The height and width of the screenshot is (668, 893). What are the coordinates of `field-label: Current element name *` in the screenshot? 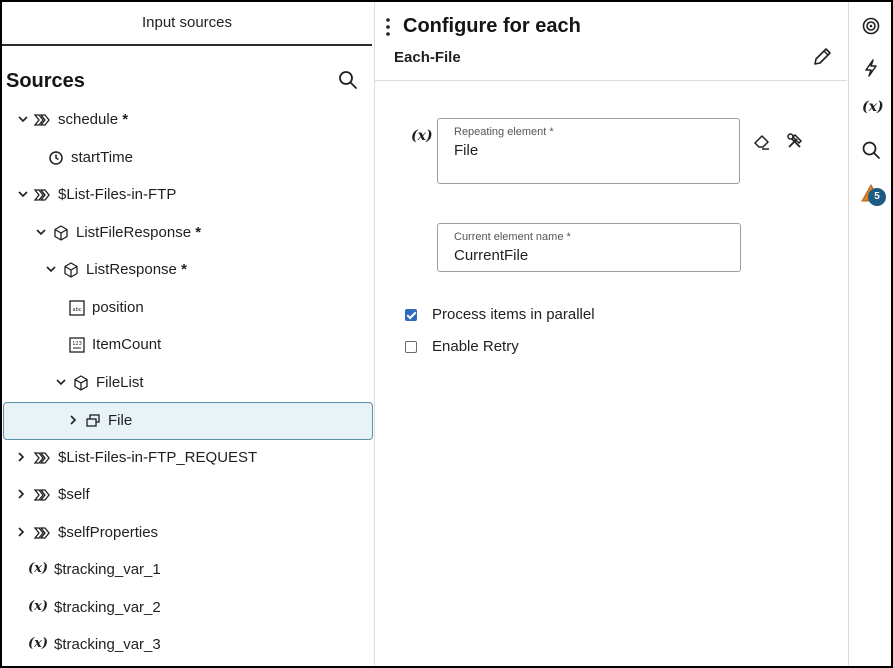 It's located at (512, 237).